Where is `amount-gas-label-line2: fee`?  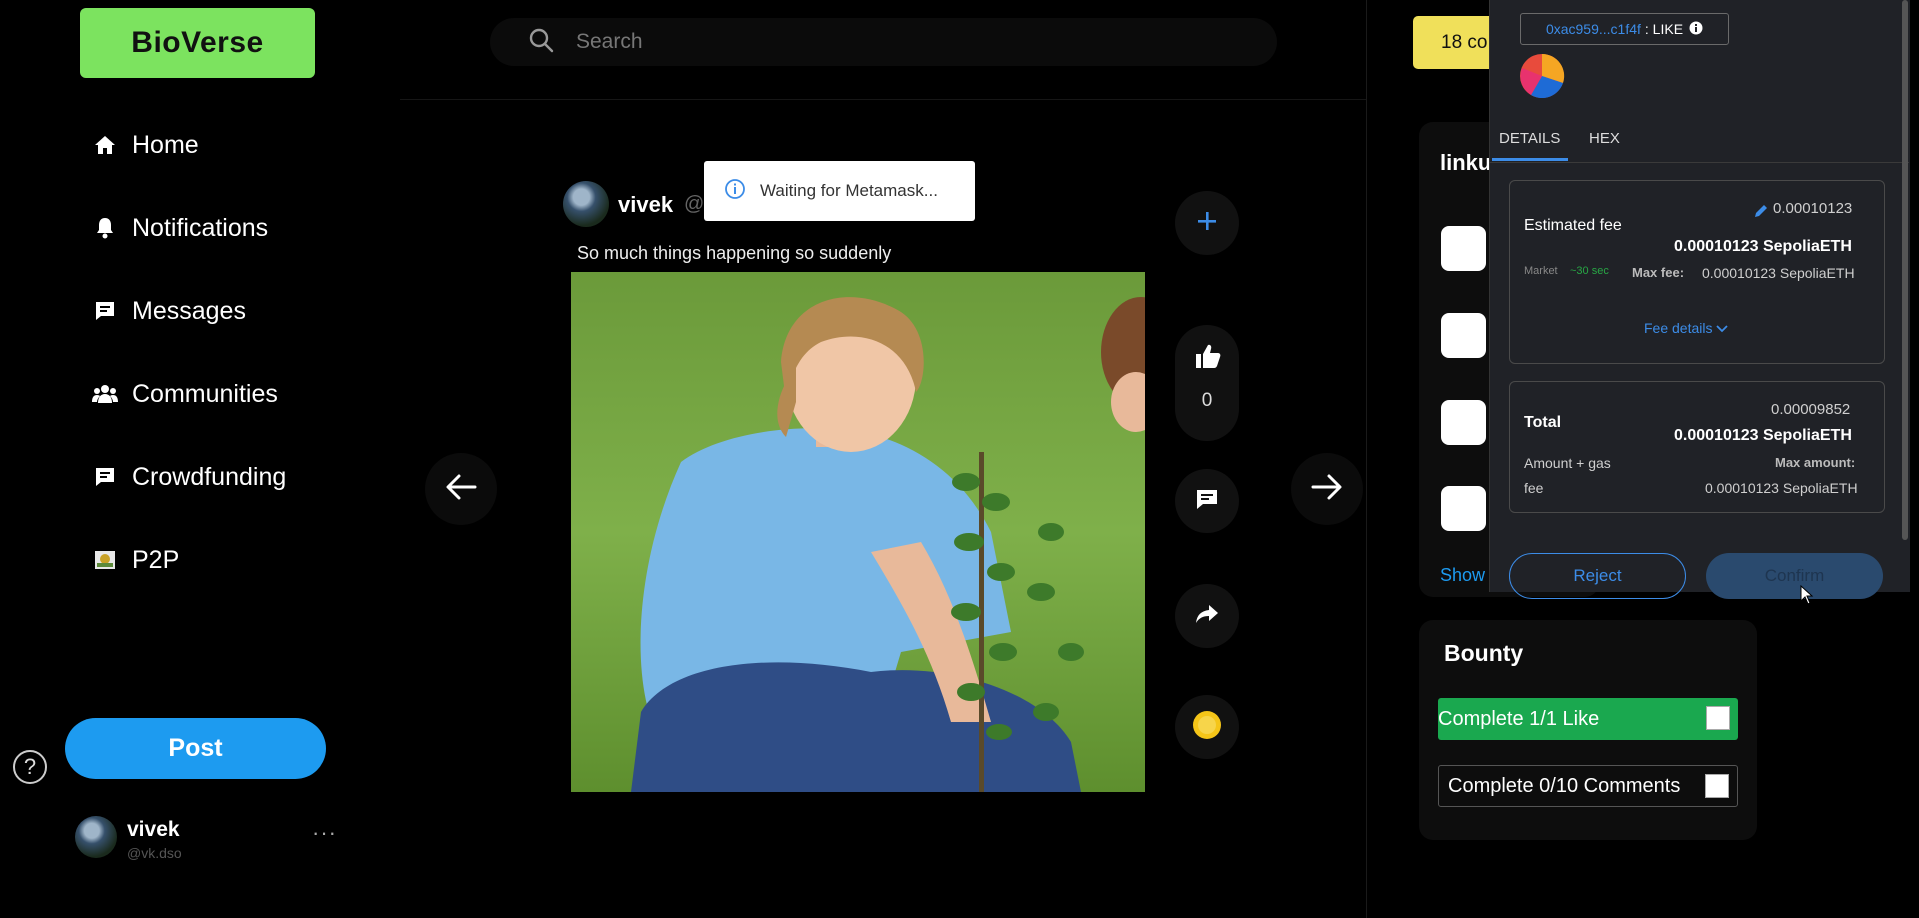 amount-gas-label-line2: fee is located at coordinates (1534, 488).